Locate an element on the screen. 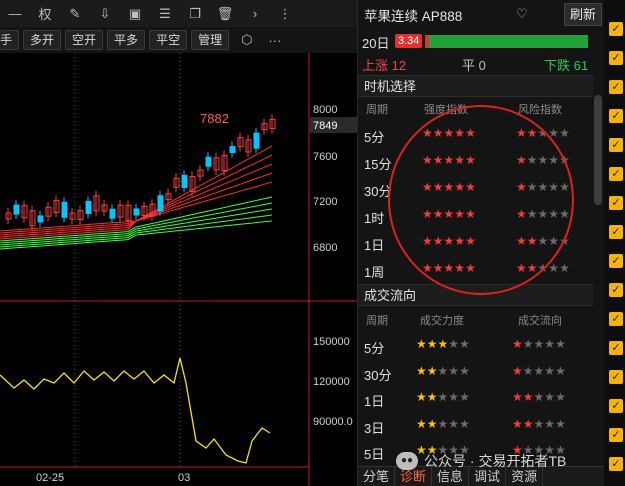 This screenshot has width=625, height=486. period-label: 1日 is located at coordinates (374, 401).